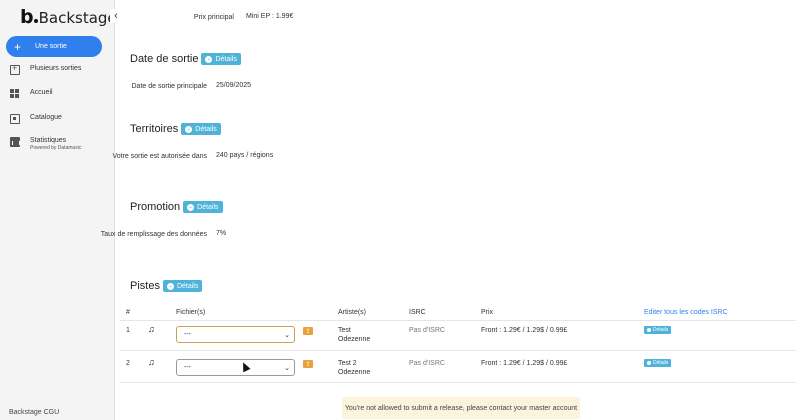  What do you see at coordinates (686, 312) in the screenshot?
I see `edit-all-isrc-link: Editer tous les codes ISRC` at bounding box center [686, 312].